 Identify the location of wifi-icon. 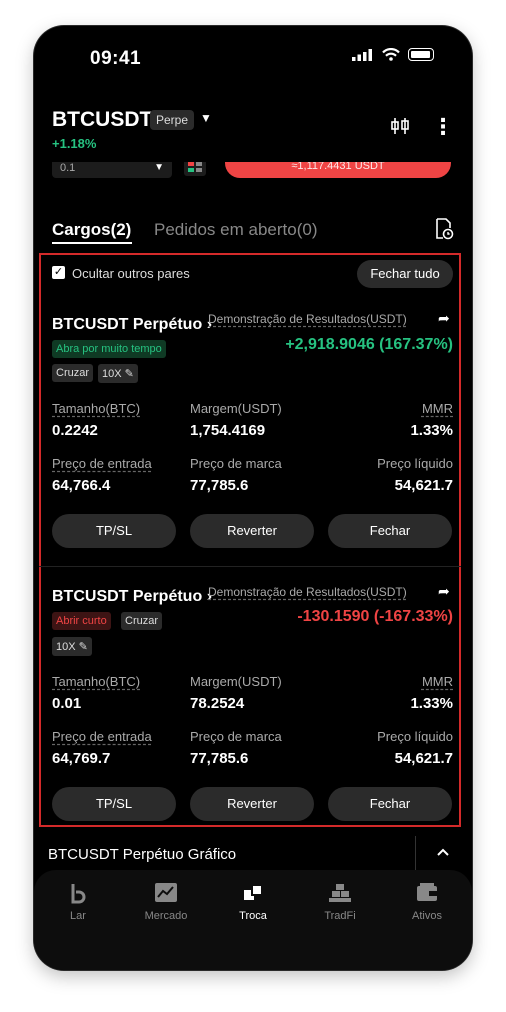
(391, 54).